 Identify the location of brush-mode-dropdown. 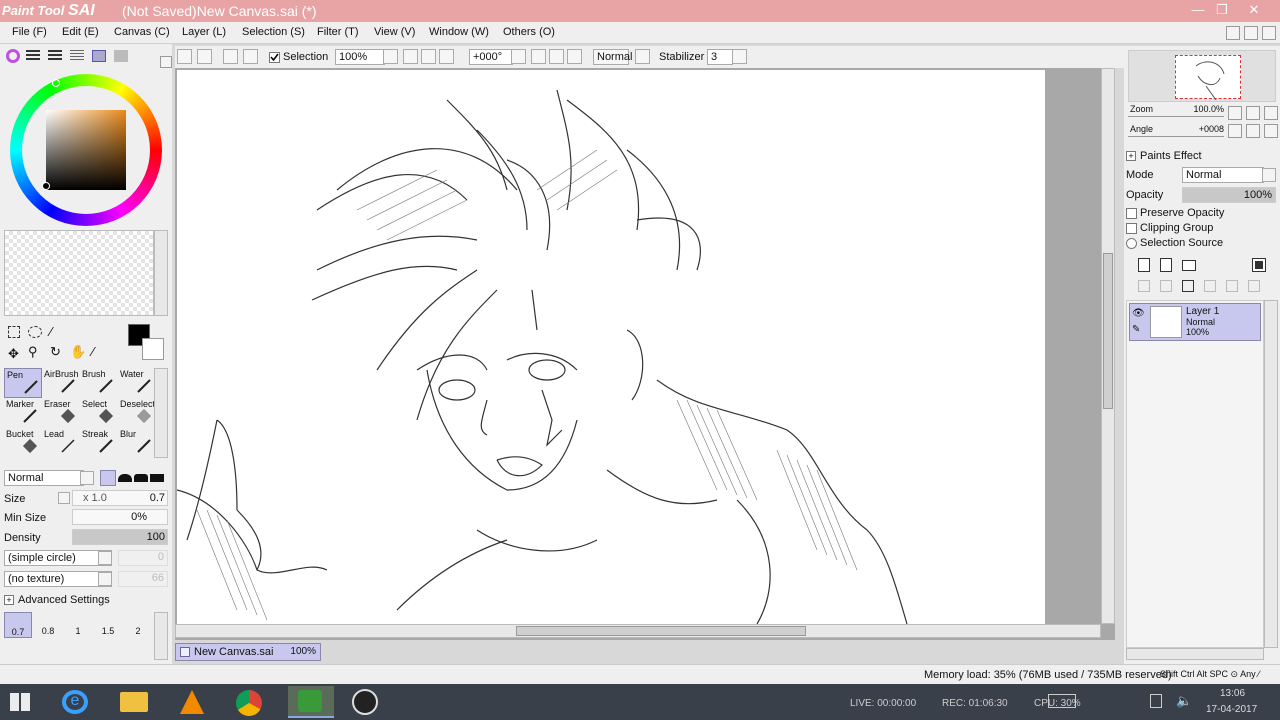
(87, 478).